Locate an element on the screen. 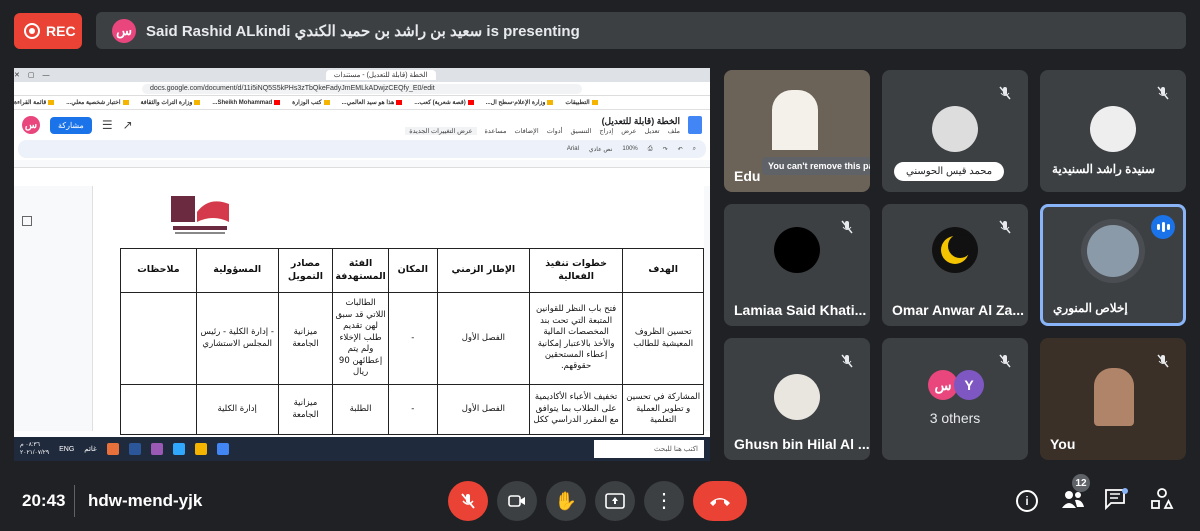 The height and width of the screenshot is (531, 1200). taskbar-clock: ٠٨:٣٦ م ٢٠٢١/٠٧/٢٩ is located at coordinates (35, 449).